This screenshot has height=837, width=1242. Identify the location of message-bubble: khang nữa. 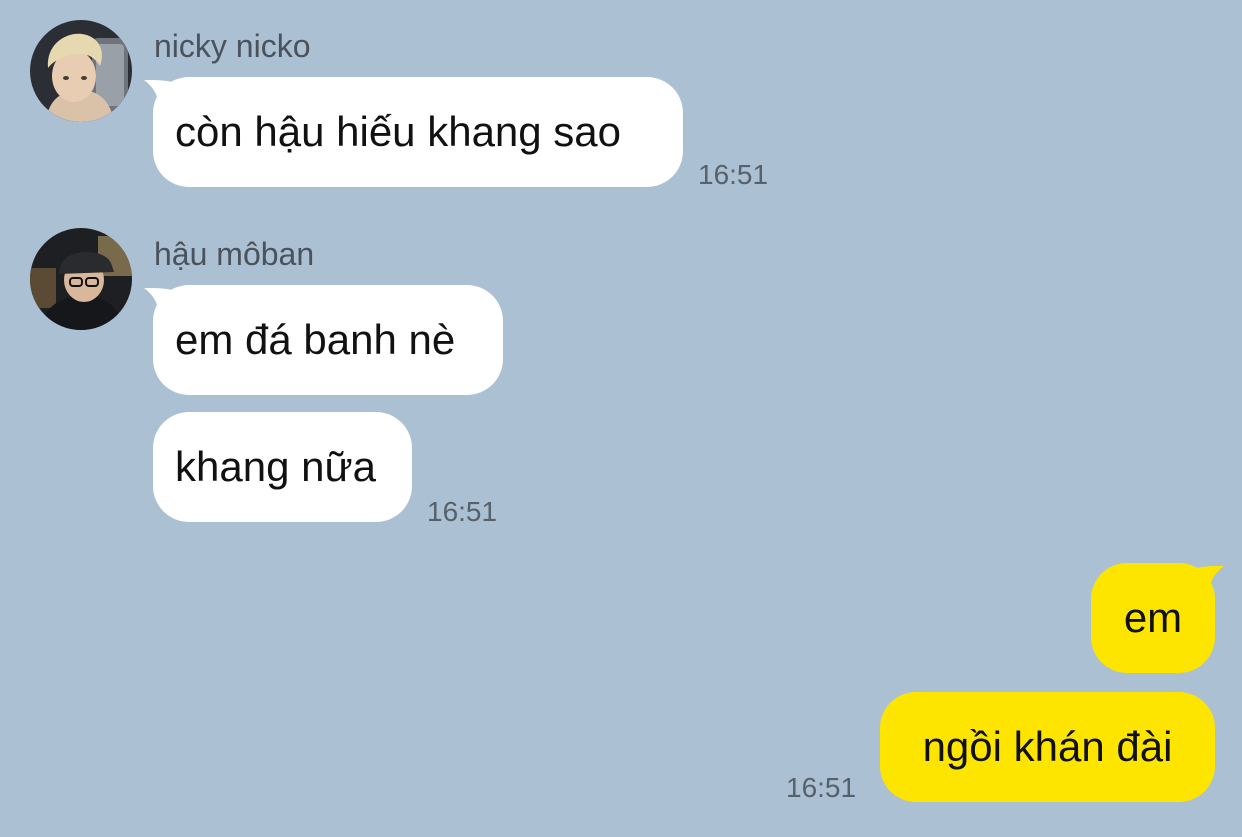
(282, 467).